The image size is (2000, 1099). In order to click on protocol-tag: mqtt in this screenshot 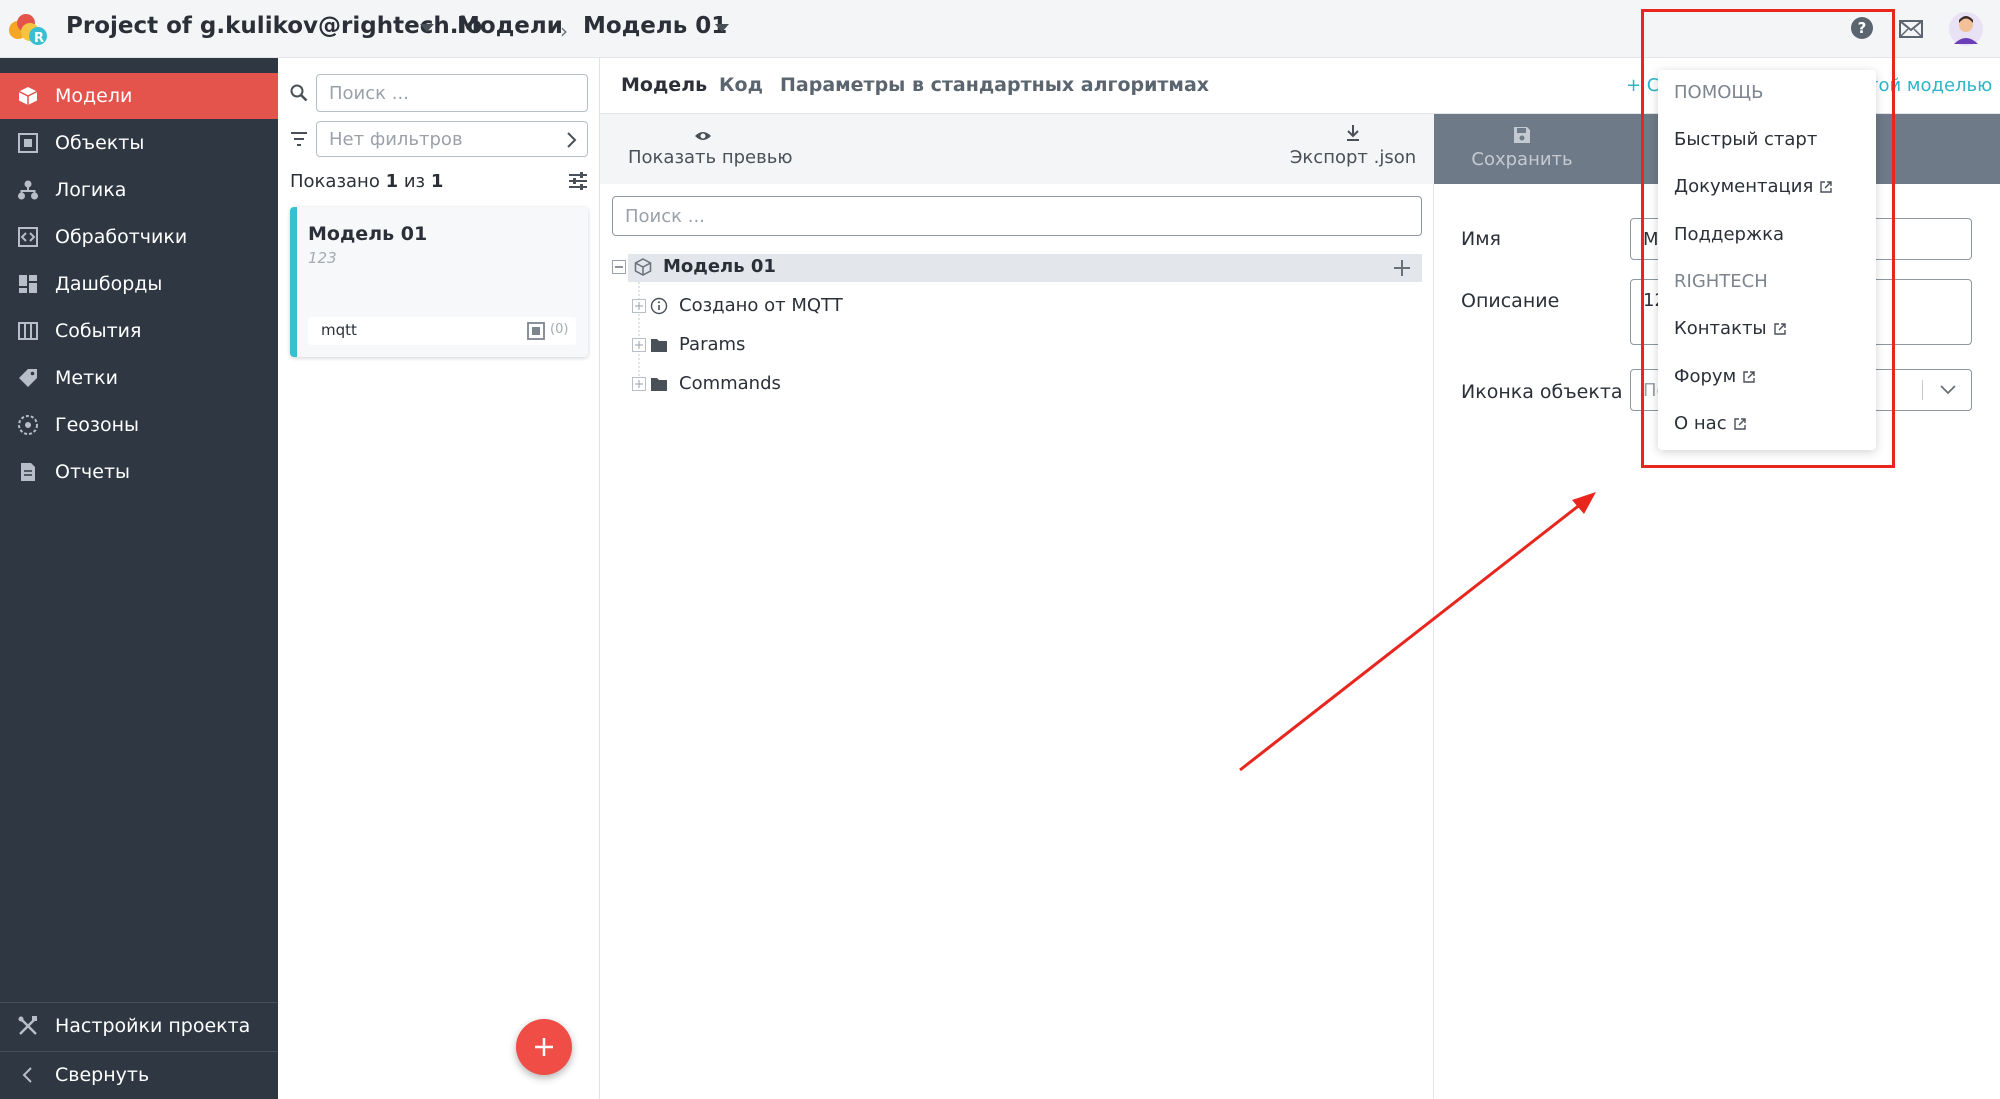, I will do `click(339, 330)`.